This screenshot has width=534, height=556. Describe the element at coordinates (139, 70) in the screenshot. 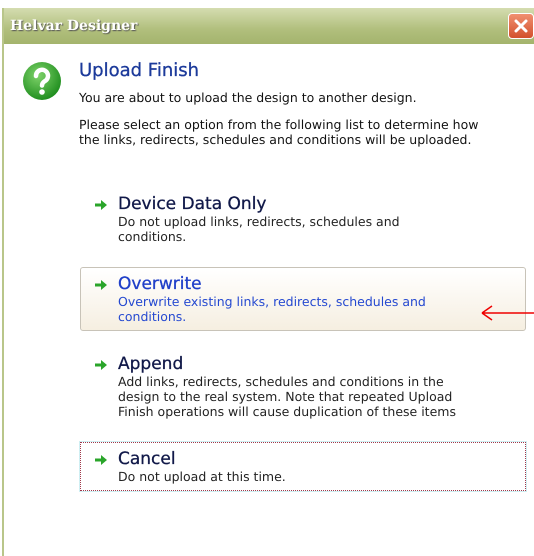

I see `dialog-heading: Upload Finish` at that location.